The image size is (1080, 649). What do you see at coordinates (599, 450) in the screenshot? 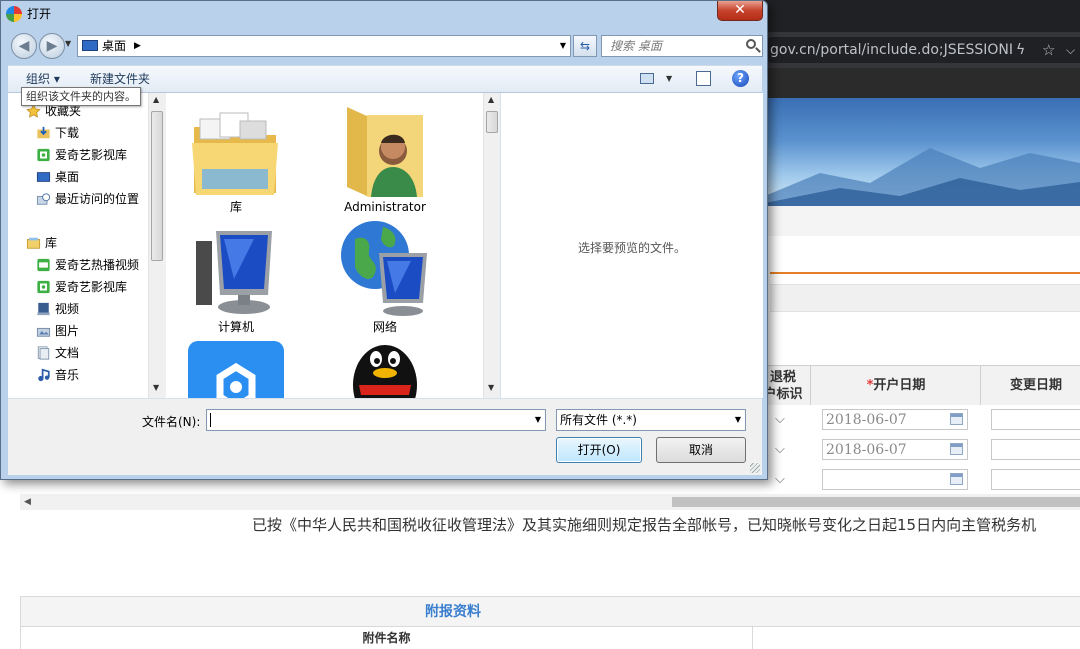
I see `open-button: 打开(O)` at bounding box center [599, 450].